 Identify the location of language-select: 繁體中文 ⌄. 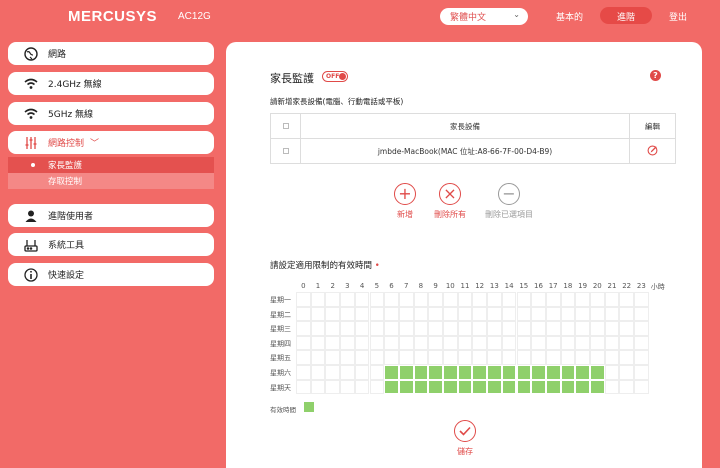
(484, 16).